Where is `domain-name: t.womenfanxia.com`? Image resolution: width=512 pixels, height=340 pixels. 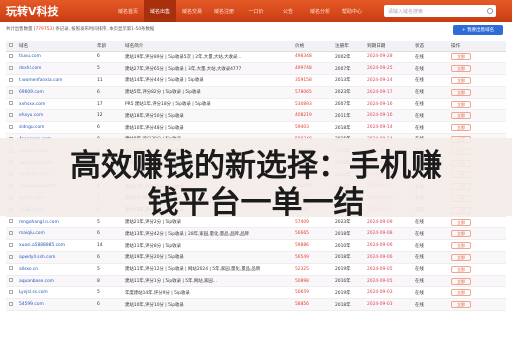
domain-name: t.womenfanxia.com is located at coordinates (55, 80).